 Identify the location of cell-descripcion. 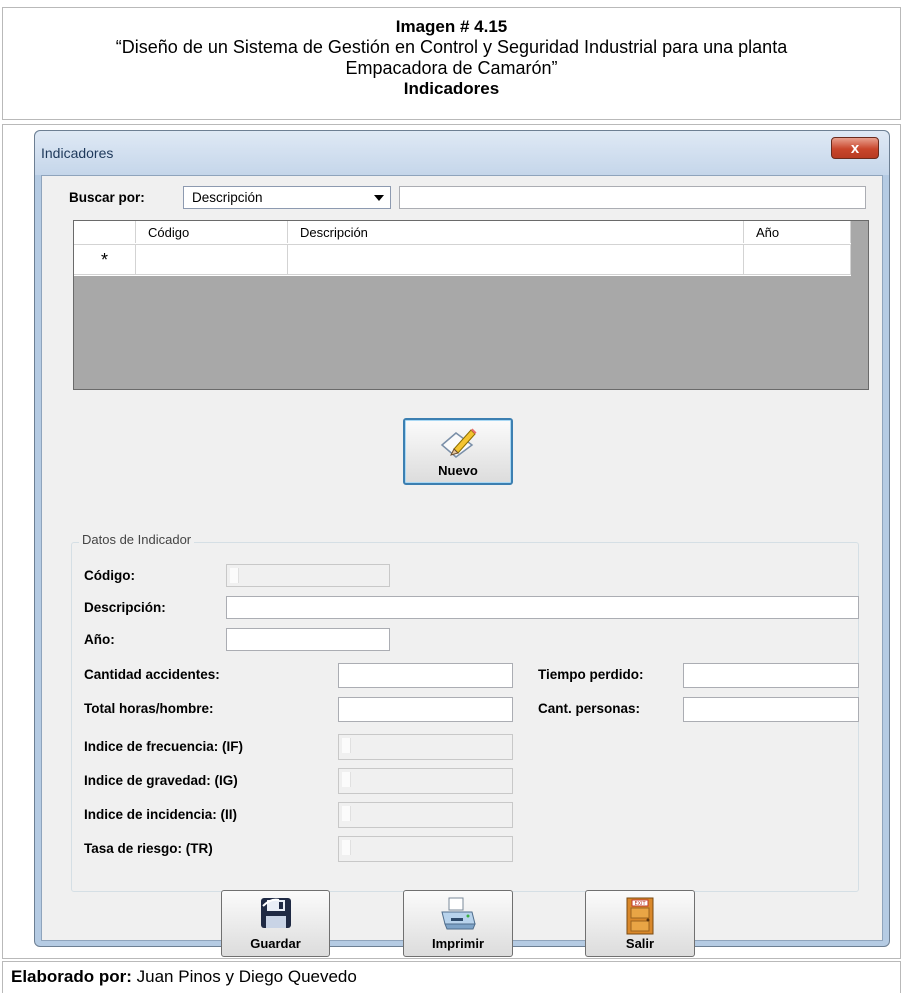
(516, 260).